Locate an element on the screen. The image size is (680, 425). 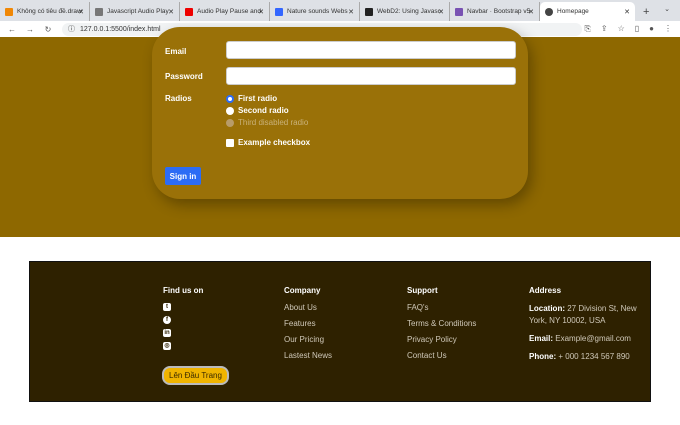
browser-tab: WebD2: Using Javasc ✕ is located at coordinates (405, 11).